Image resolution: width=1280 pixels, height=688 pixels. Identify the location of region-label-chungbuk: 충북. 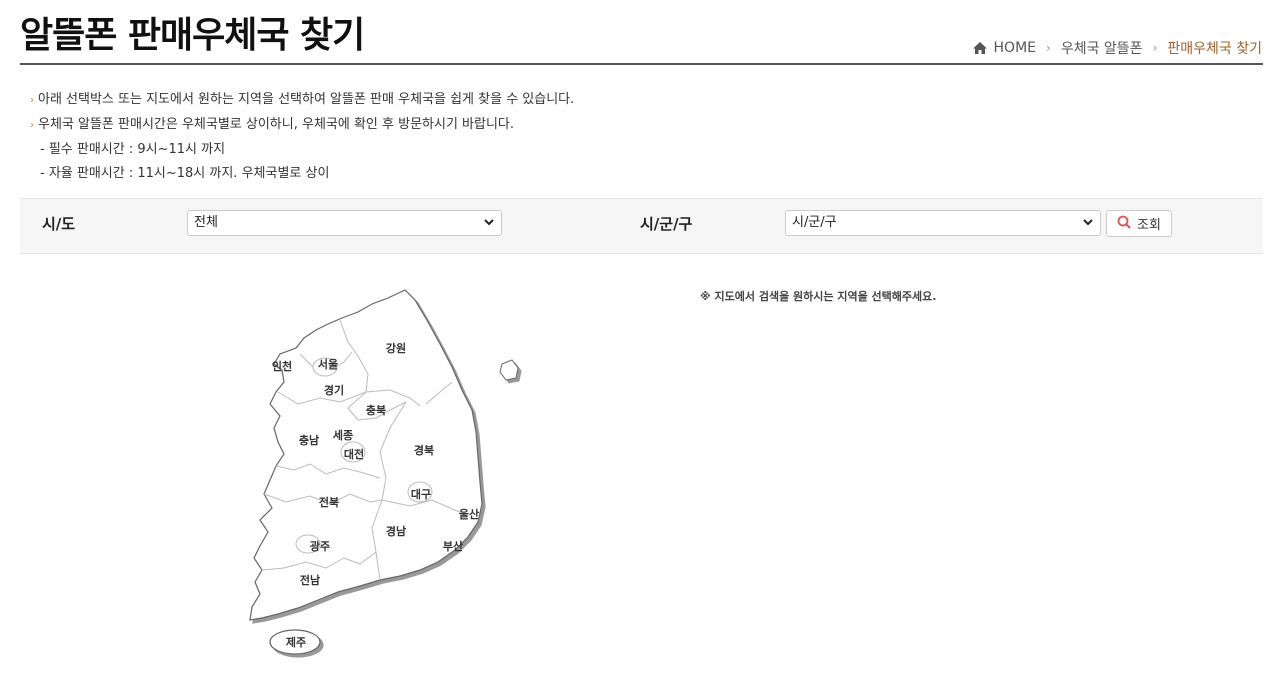
(376, 410).